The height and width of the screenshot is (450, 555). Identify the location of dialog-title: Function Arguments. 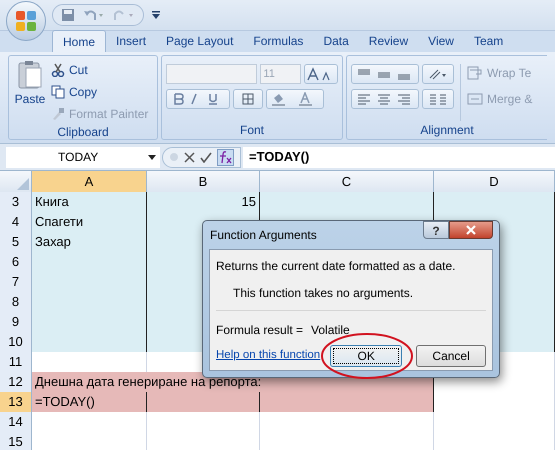
(263, 235).